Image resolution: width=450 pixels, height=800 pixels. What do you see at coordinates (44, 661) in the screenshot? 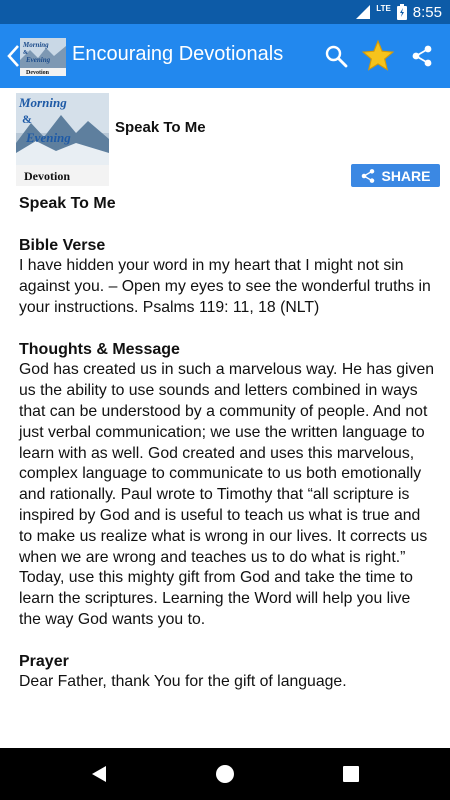
I see `prayer-heading: Prayer` at bounding box center [44, 661].